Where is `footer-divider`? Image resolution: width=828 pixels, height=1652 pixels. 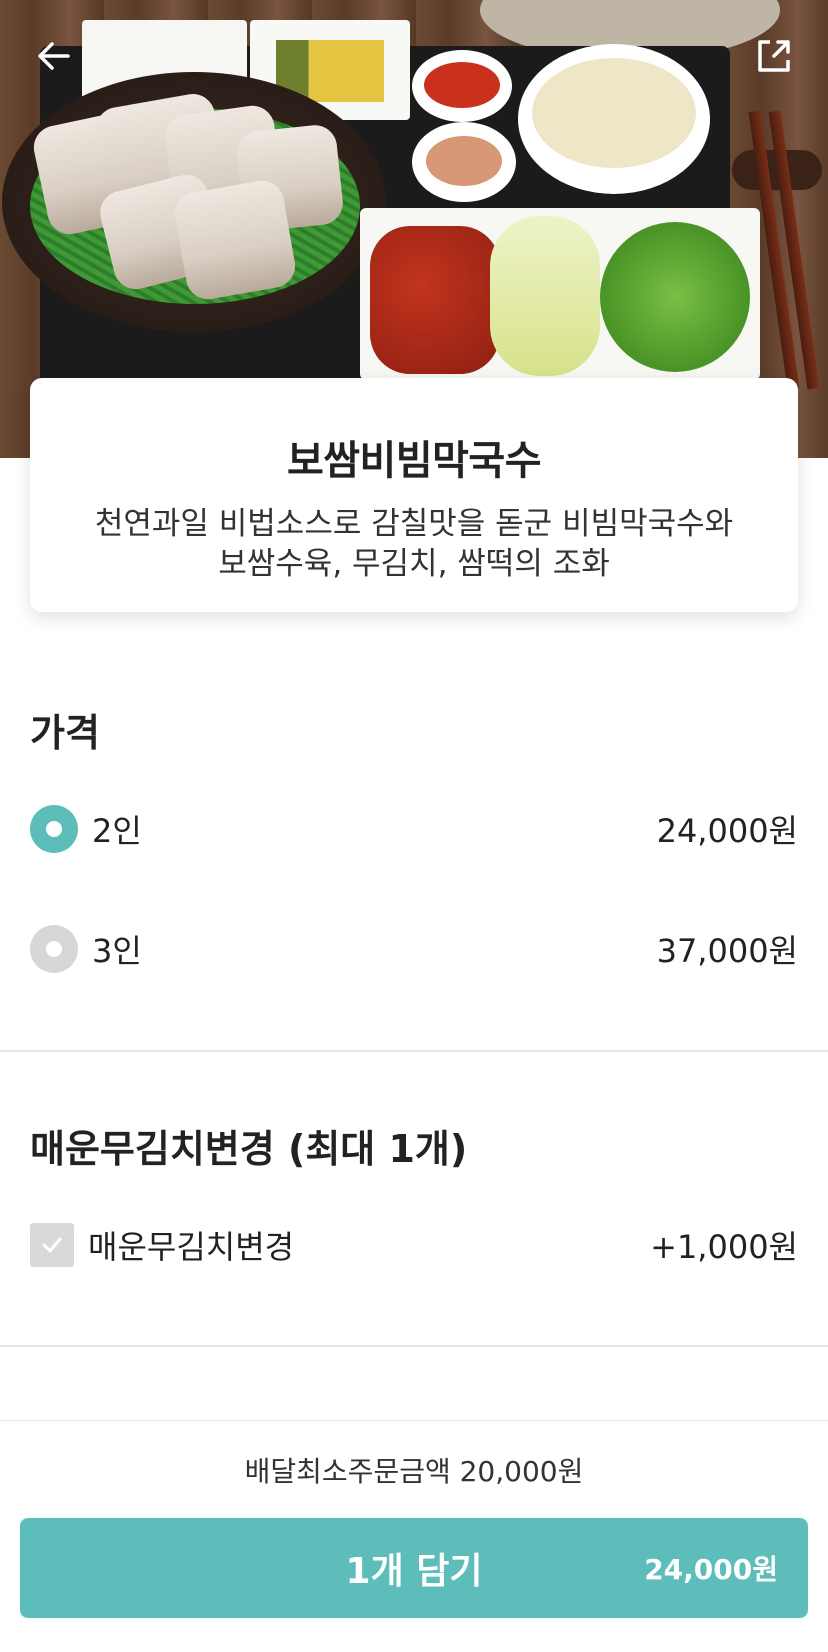
footer-divider is located at coordinates (414, 1420).